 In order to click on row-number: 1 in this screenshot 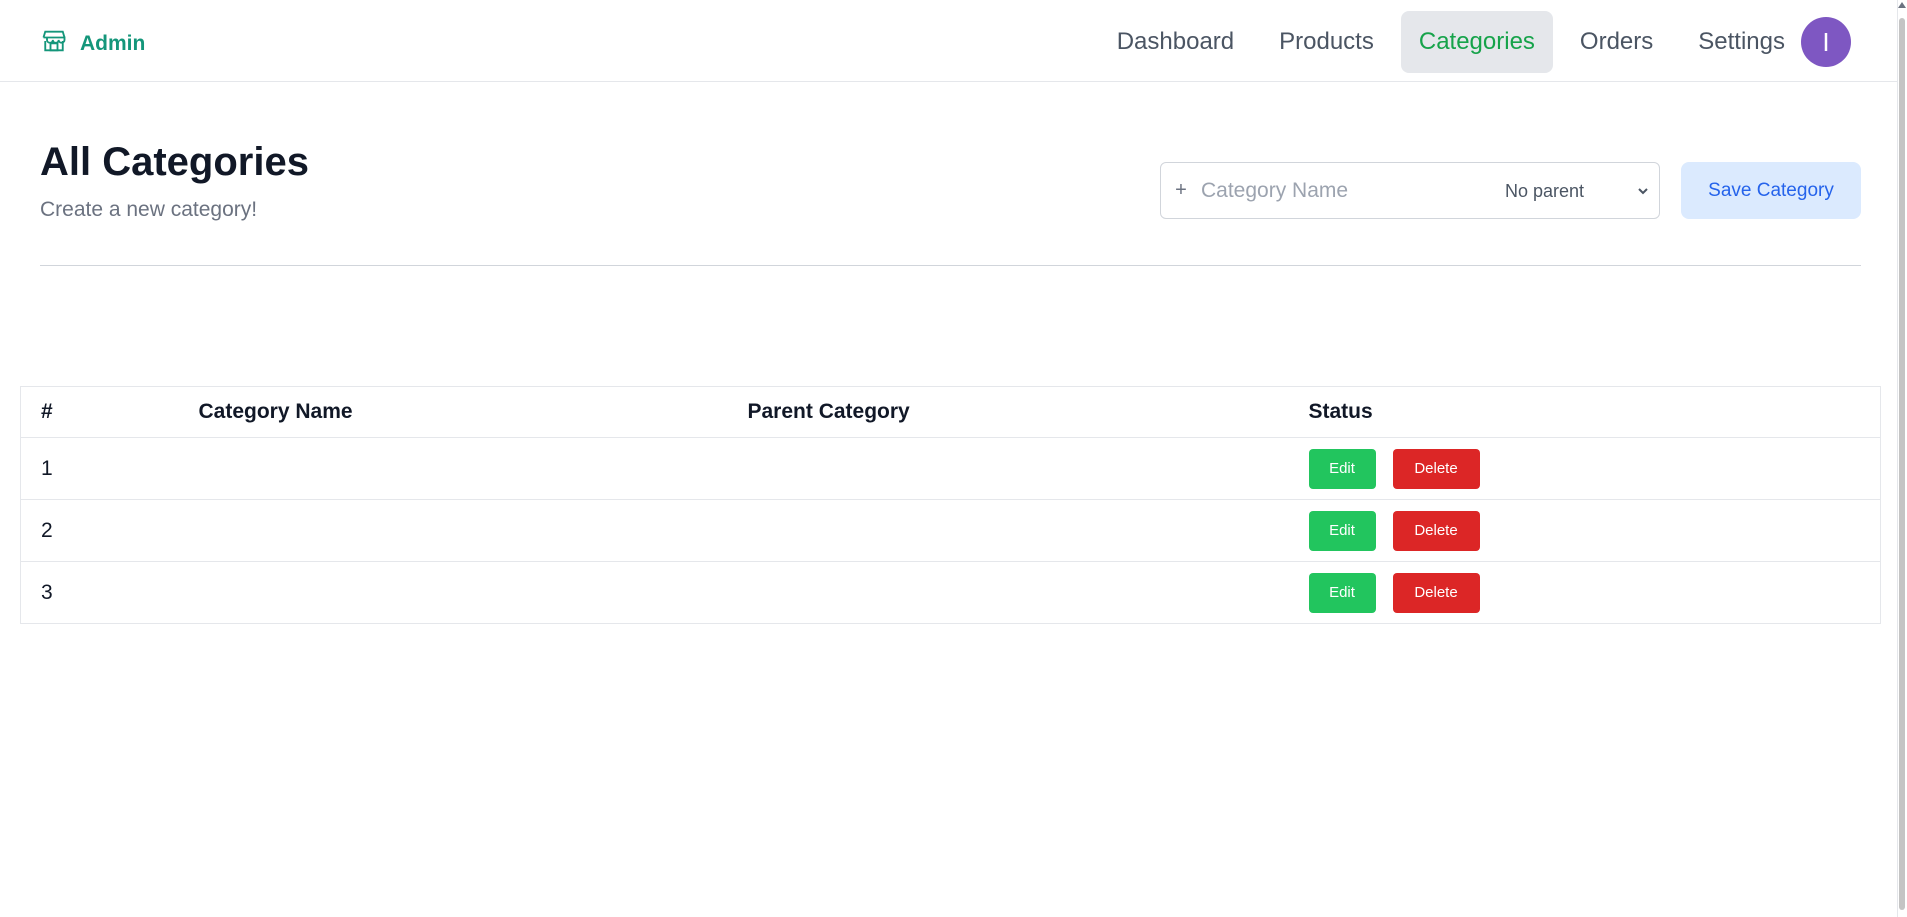, I will do `click(109, 468)`.